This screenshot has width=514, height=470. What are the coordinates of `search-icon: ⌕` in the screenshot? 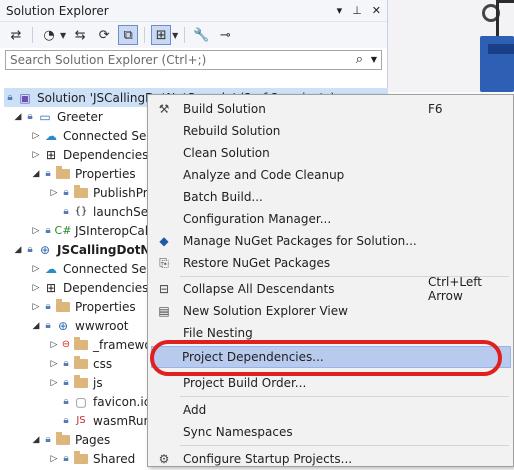 It's located at (359, 59).